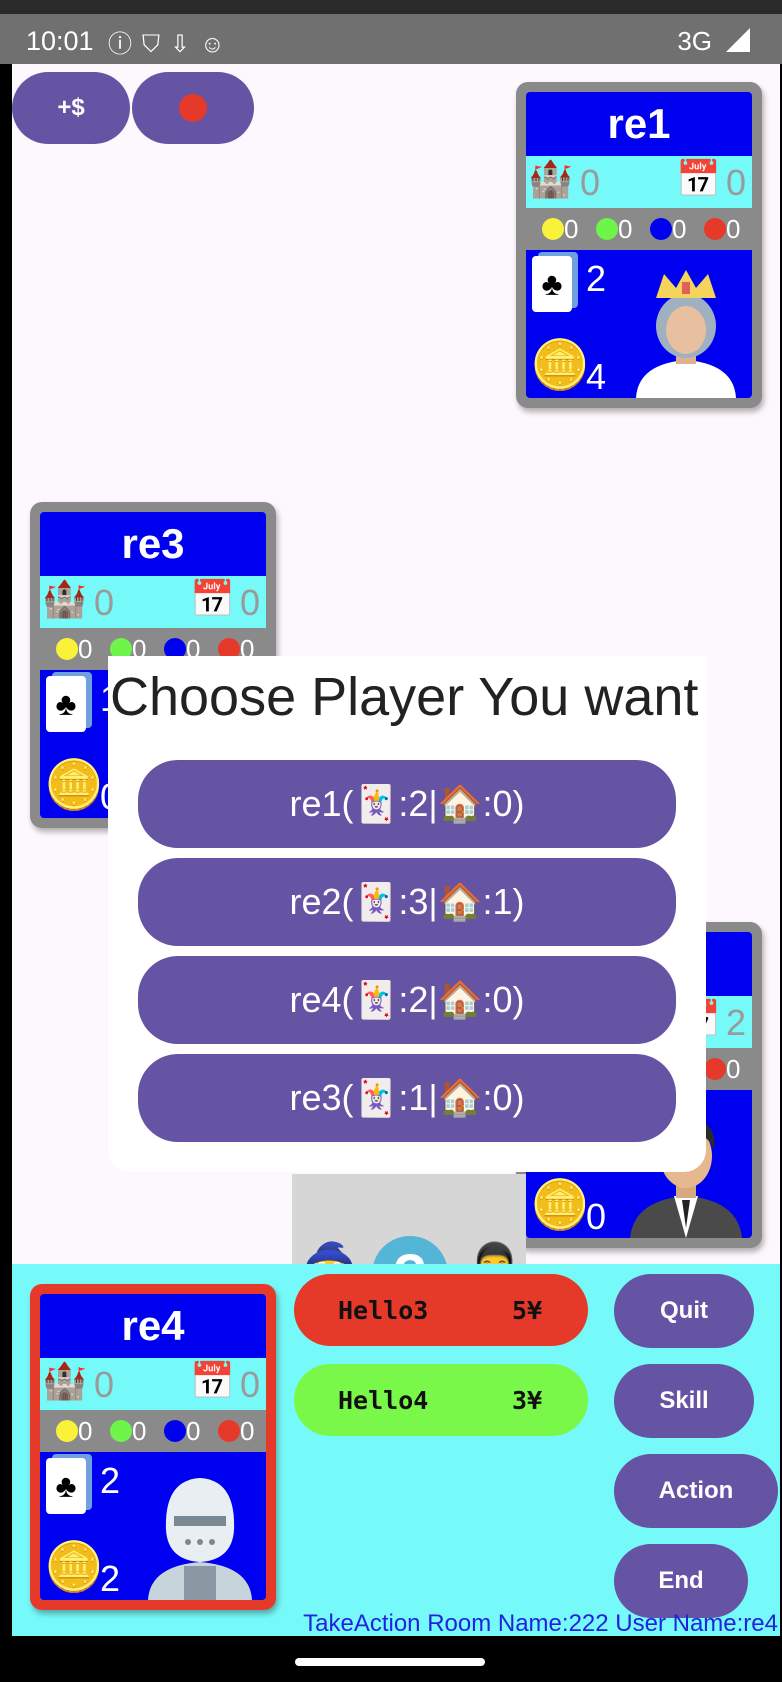  I want to click on stop-icon, so click(193, 108).